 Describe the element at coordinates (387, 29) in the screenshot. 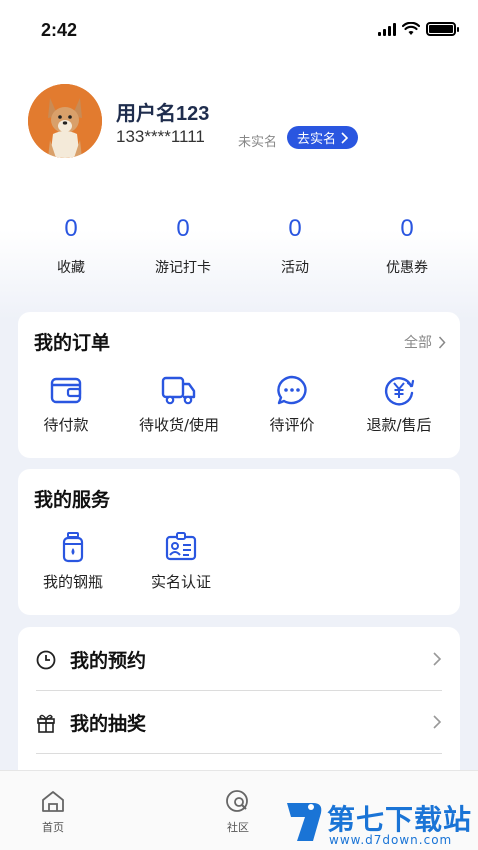

I see `cellular-signal-icon` at that location.